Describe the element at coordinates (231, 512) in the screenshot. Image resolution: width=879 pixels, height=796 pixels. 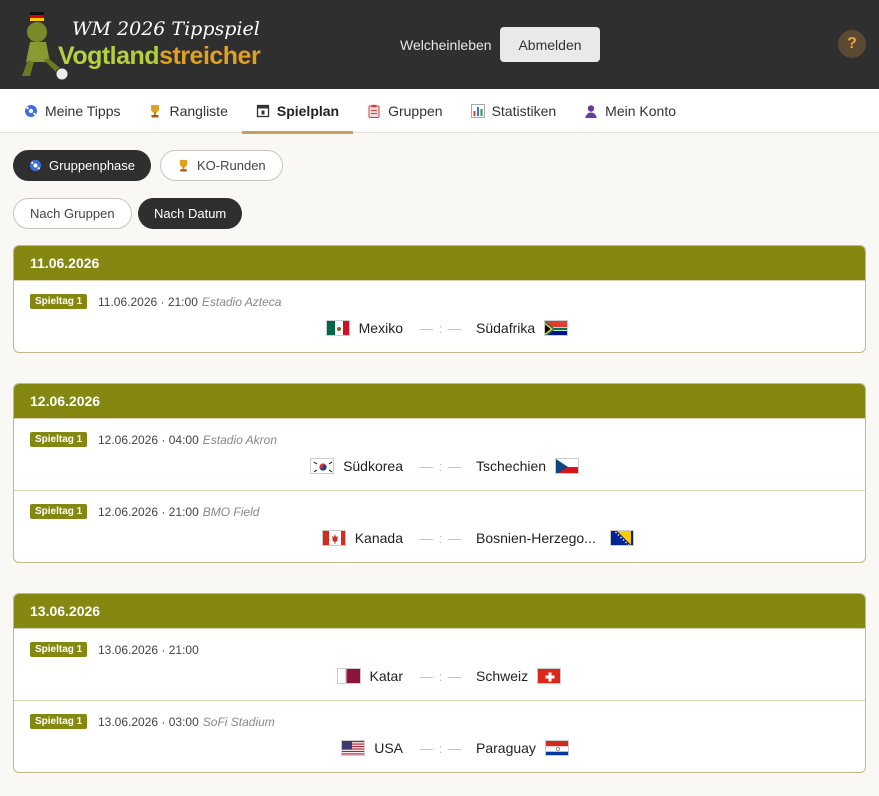
I see `match-venue: BMO Field` at that location.